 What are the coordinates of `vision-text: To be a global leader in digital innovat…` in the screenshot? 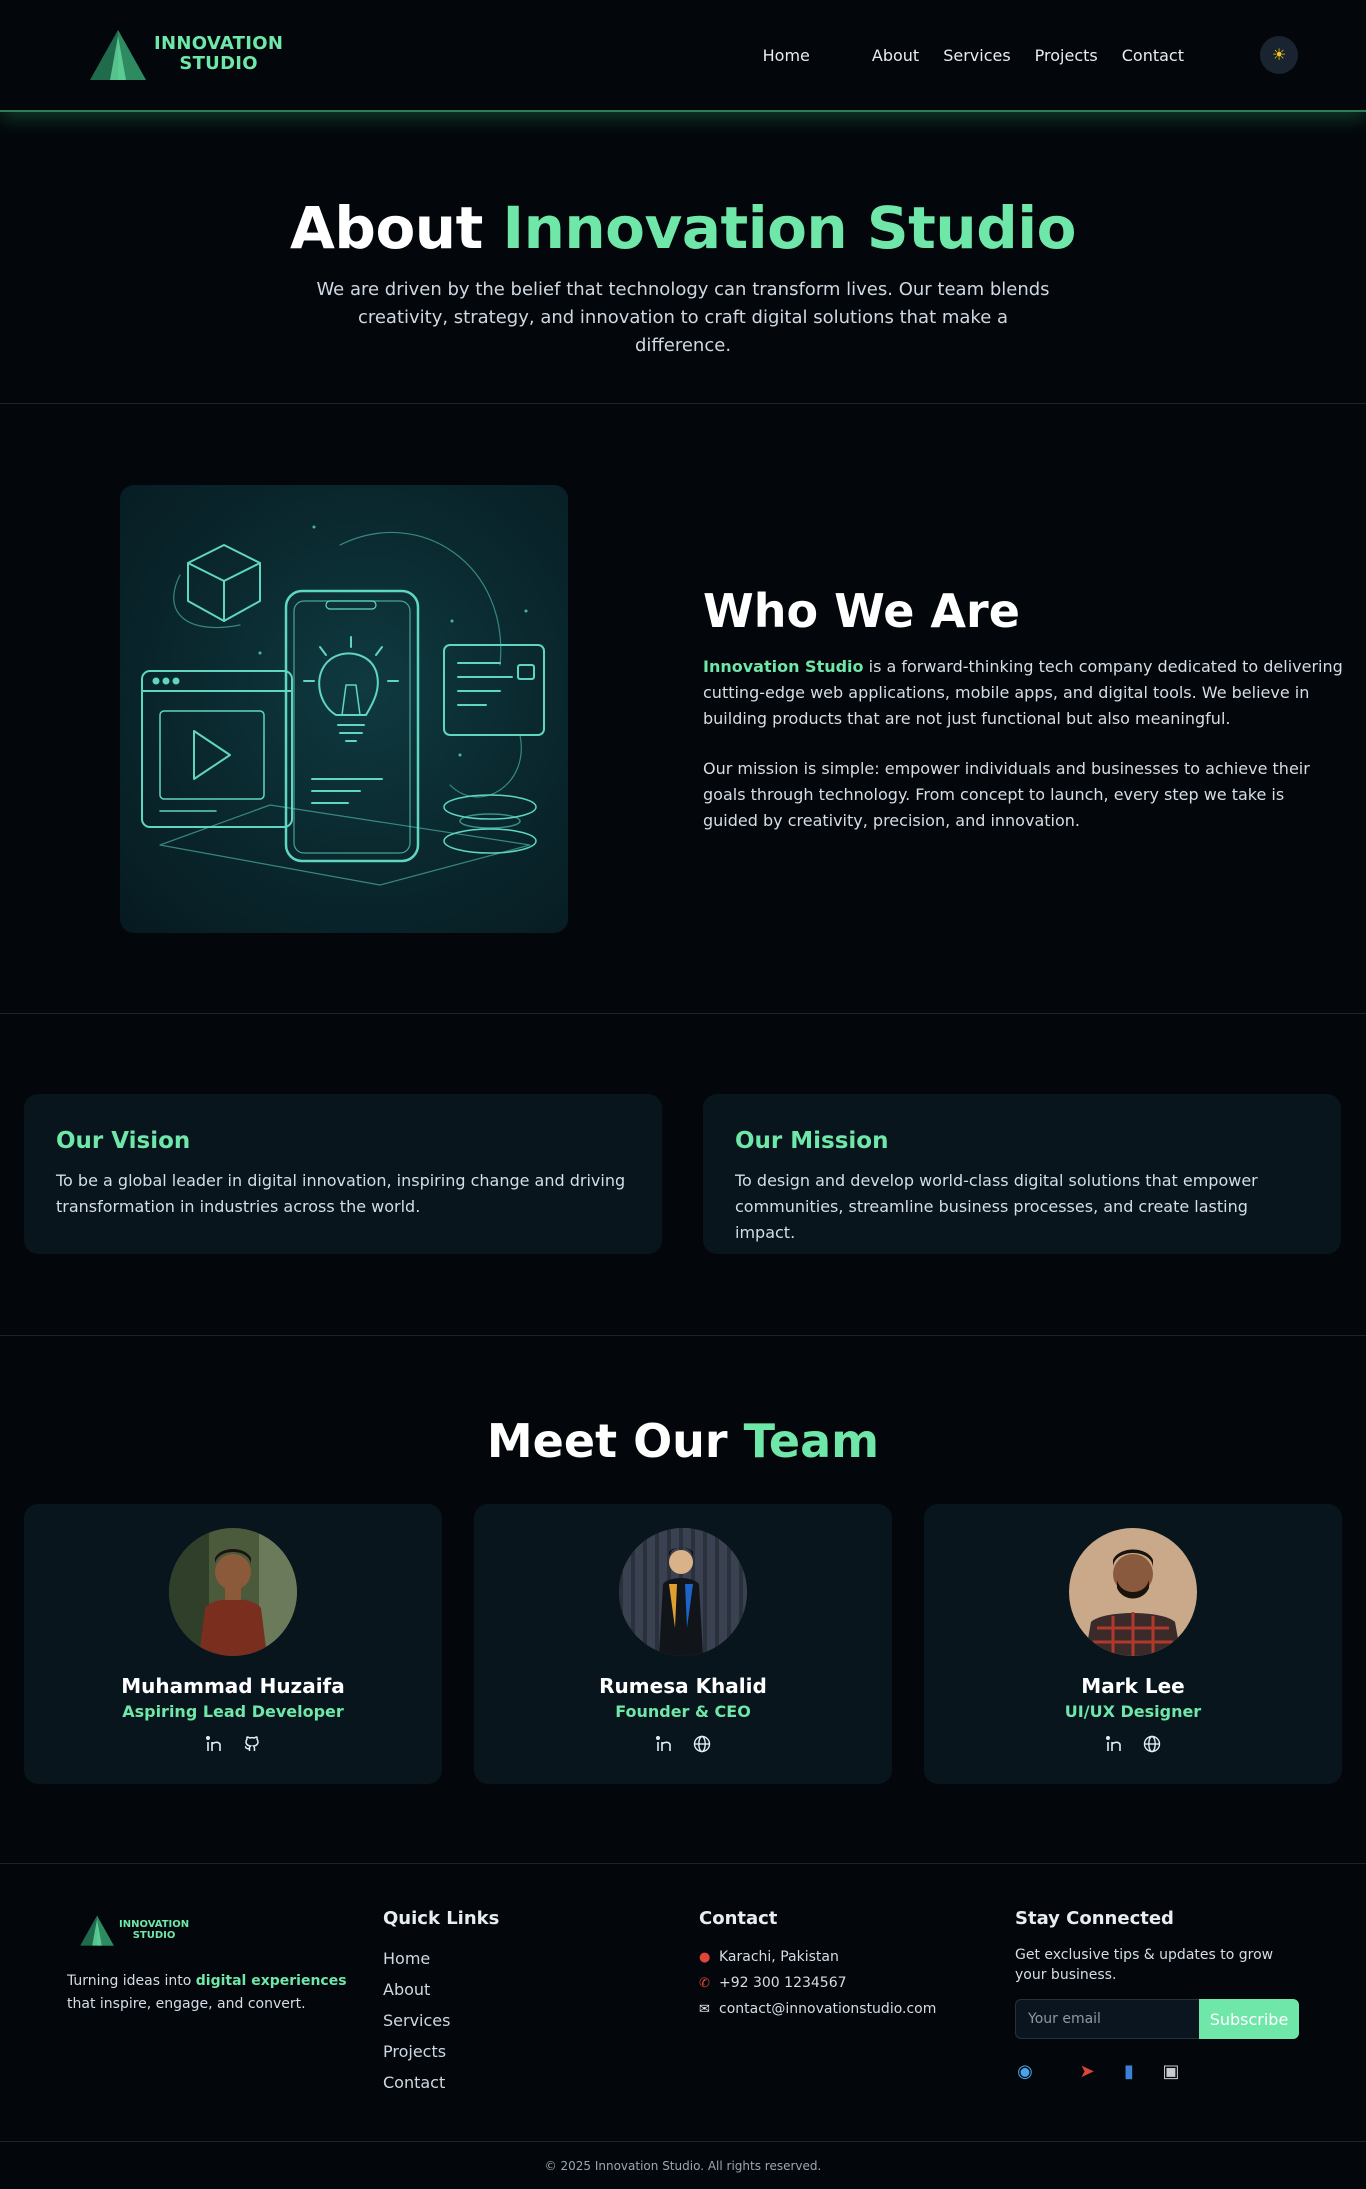 It's located at (341, 1193).